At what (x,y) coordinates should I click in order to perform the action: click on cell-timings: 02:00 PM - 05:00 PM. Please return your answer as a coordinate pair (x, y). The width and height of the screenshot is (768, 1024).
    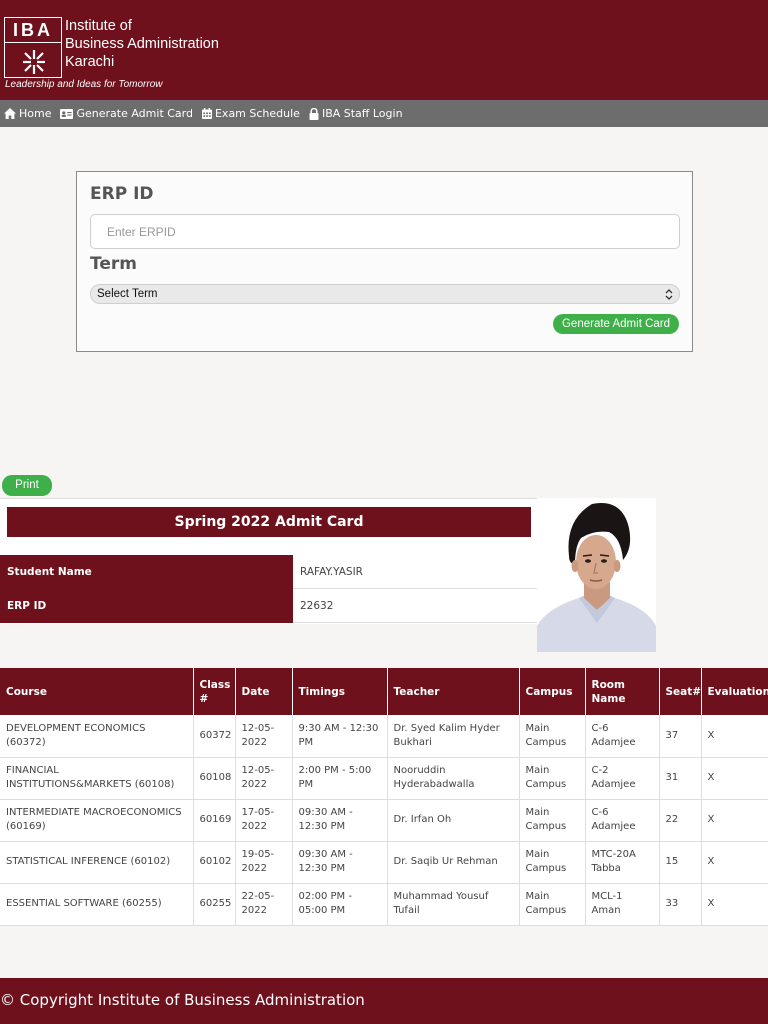
    Looking at the image, I should click on (340, 904).